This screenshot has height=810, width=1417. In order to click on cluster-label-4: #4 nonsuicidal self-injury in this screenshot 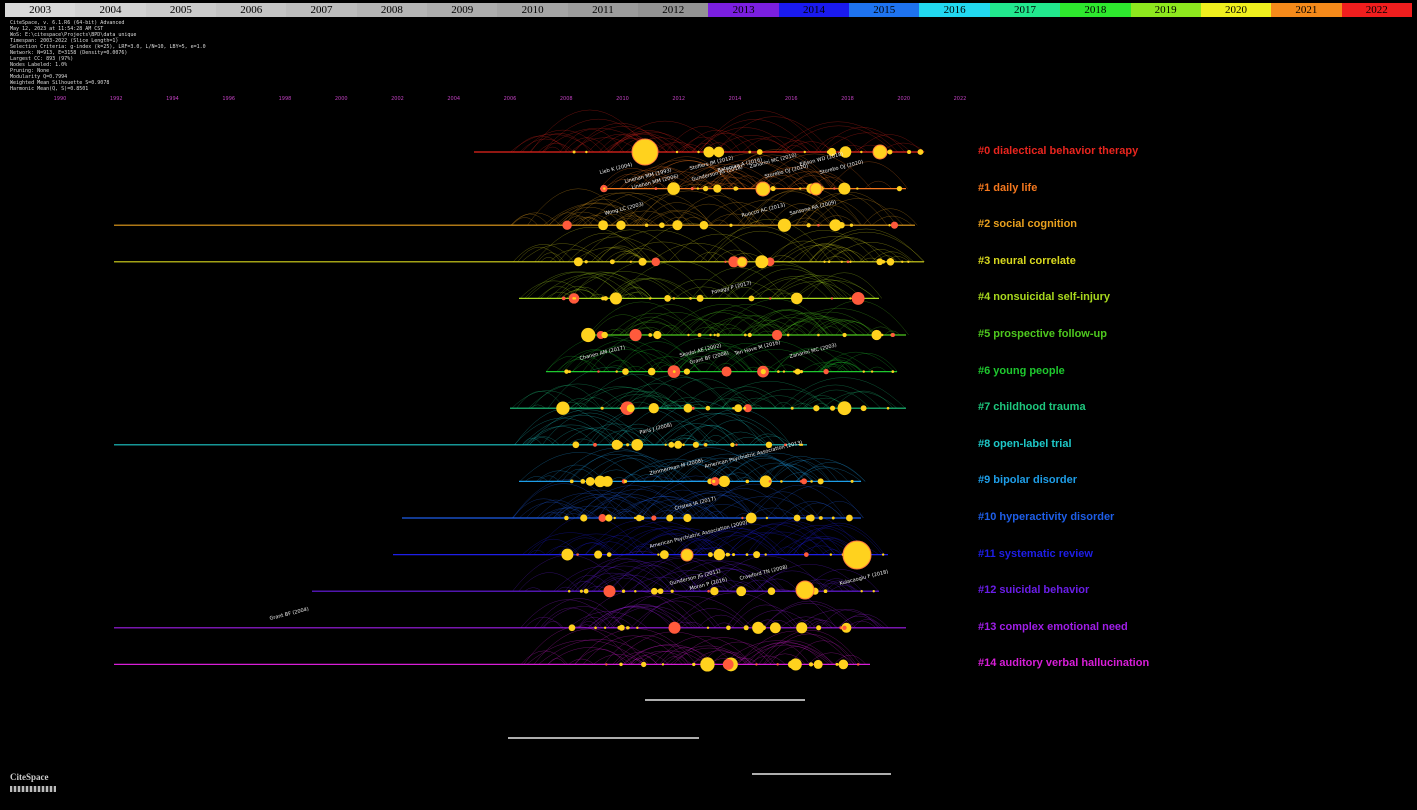, I will do `click(1044, 297)`.